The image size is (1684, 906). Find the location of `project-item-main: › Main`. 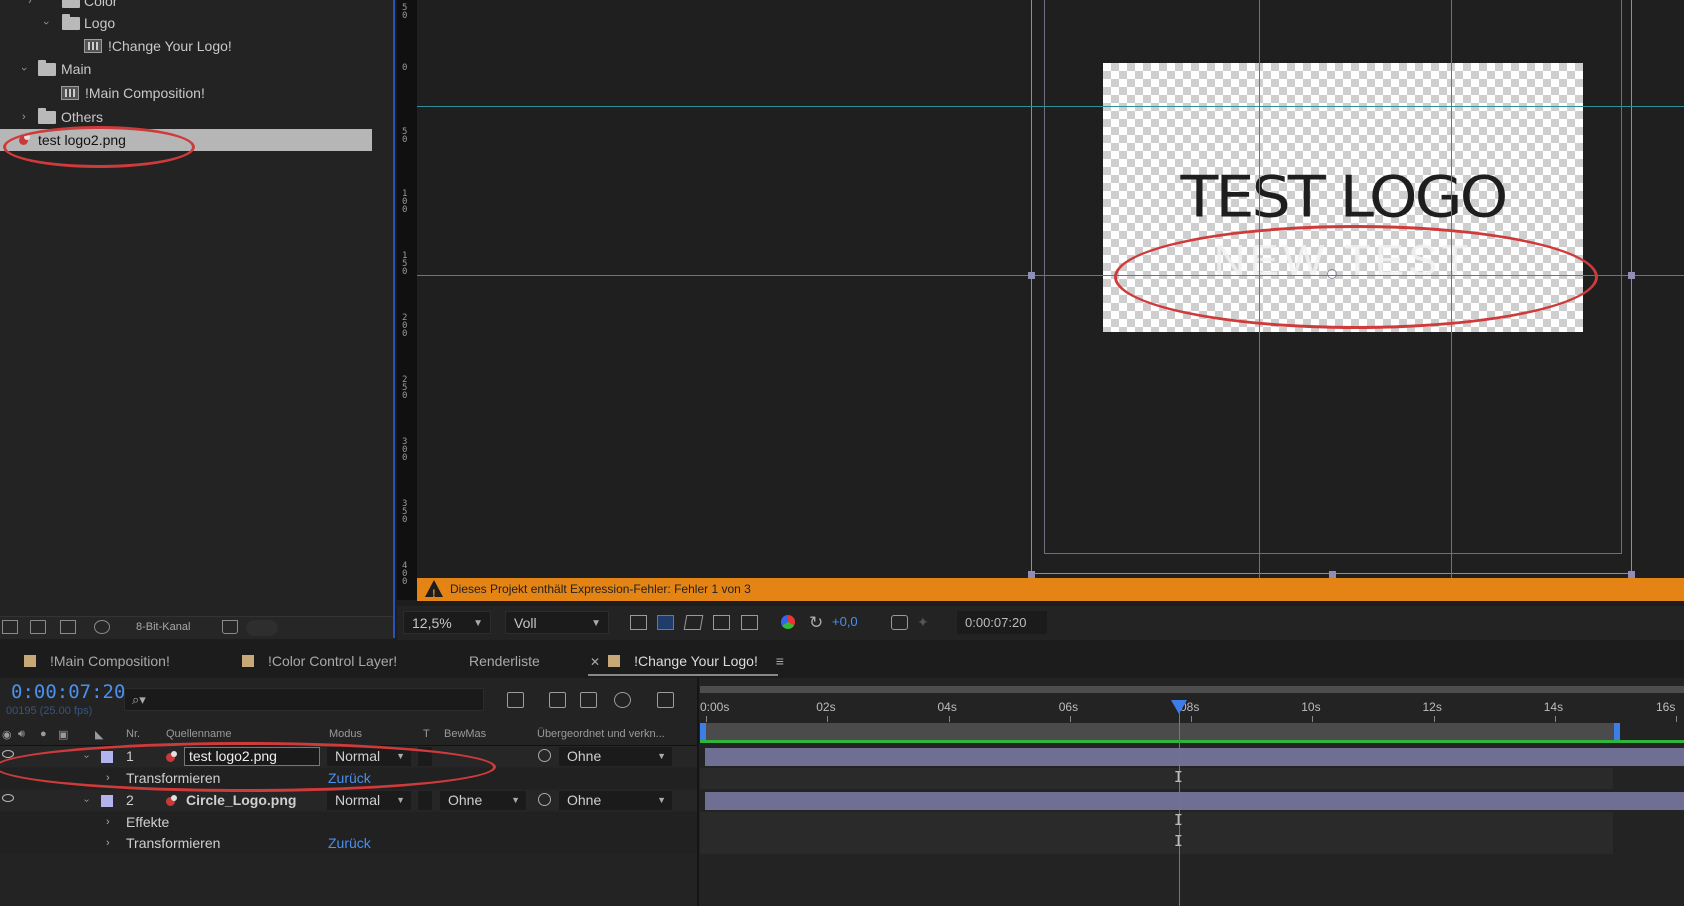

project-item-main: › Main is located at coordinates (186, 69).